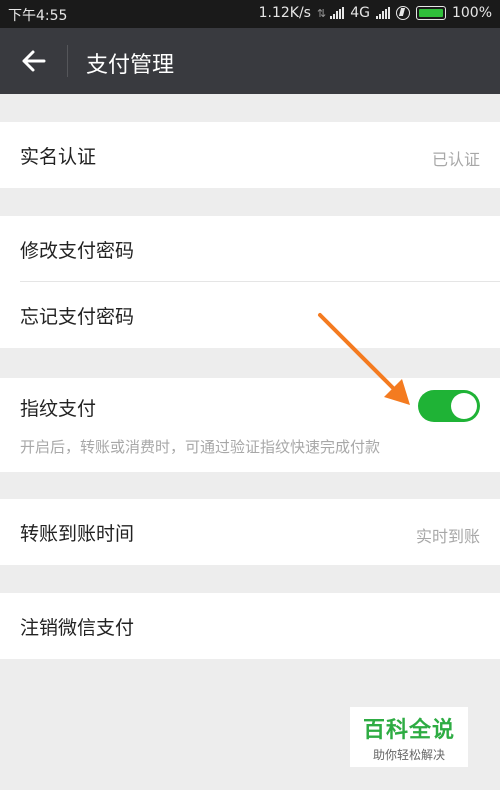 The image size is (500, 790). What do you see at coordinates (284, 13) in the screenshot?
I see `network-speed: 1.12K/s` at bounding box center [284, 13].